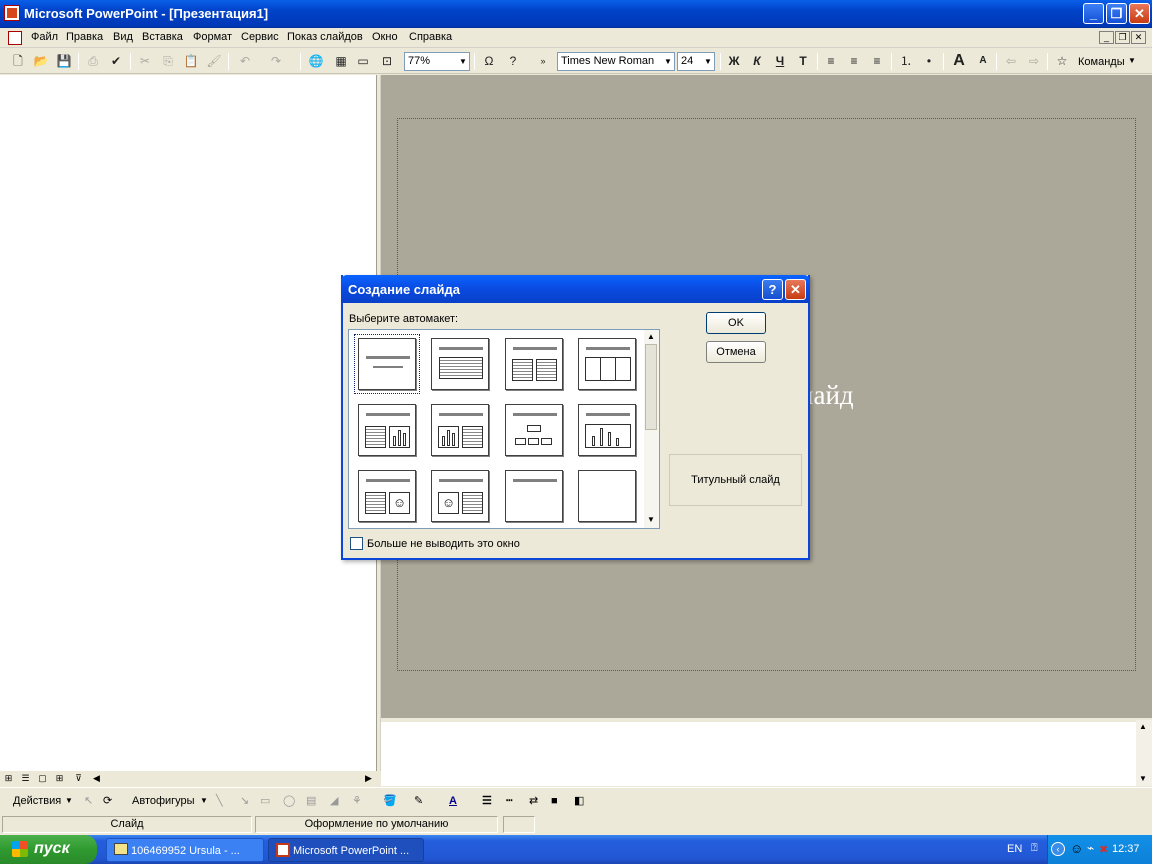  I want to click on arrow-style-icon: ⇄, so click(533, 801).